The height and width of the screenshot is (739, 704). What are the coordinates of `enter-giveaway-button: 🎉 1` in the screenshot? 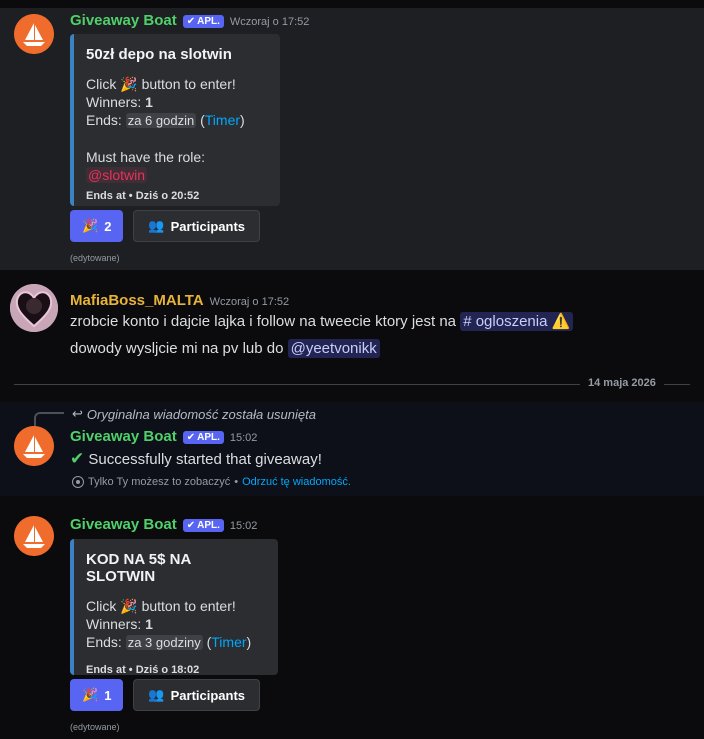 It's located at (97, 695).